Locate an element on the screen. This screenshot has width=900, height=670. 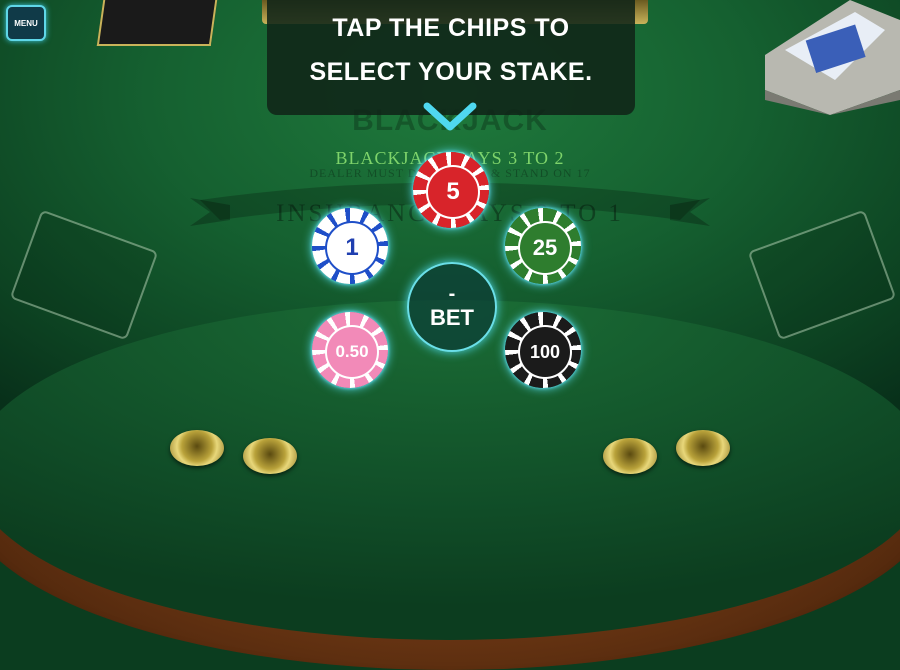
stake-tooltip: TAP THE CHIPS TO SELECT YOUR STAKE. is located at coordinates (451, 57).